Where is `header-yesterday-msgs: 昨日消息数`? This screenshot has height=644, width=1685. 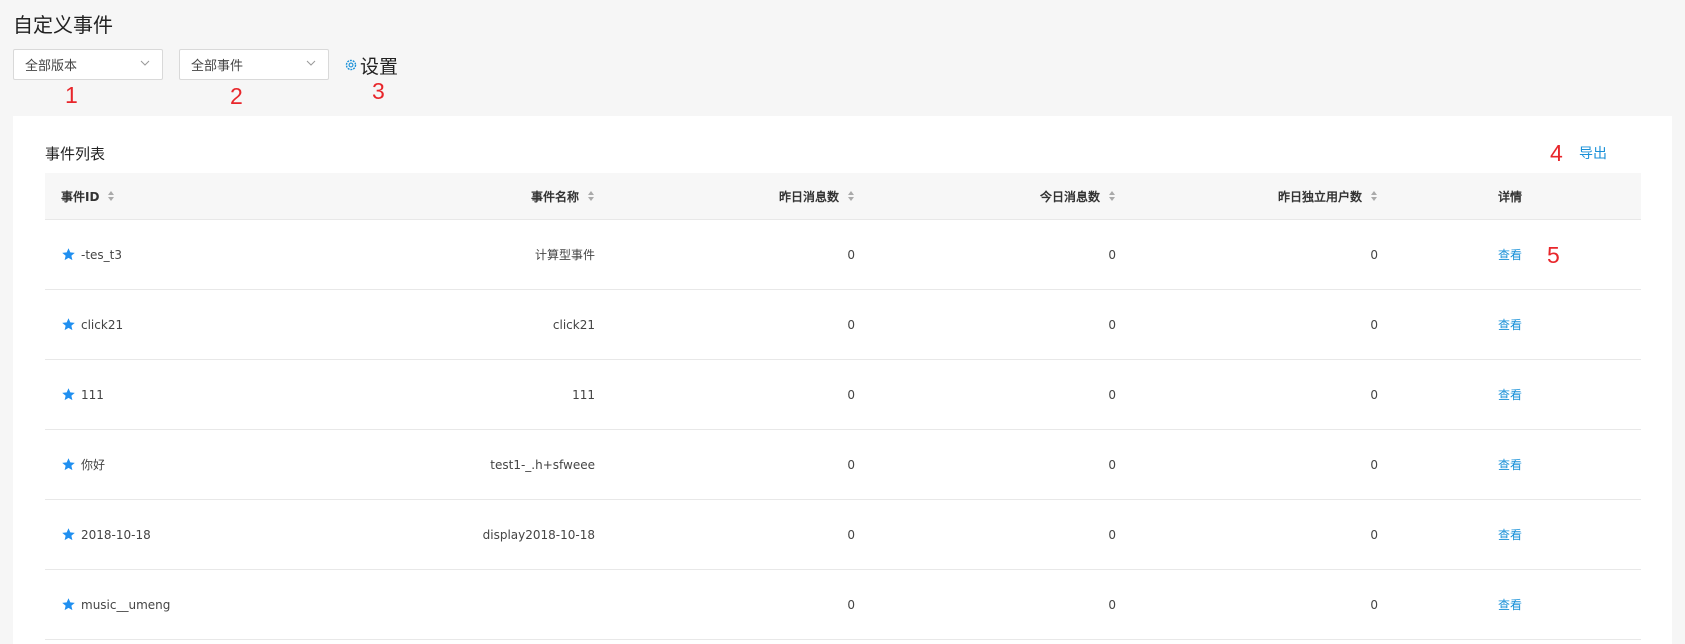
header-yesterday-msgs: 昨日消息数 is located at coordinates (817, 196).